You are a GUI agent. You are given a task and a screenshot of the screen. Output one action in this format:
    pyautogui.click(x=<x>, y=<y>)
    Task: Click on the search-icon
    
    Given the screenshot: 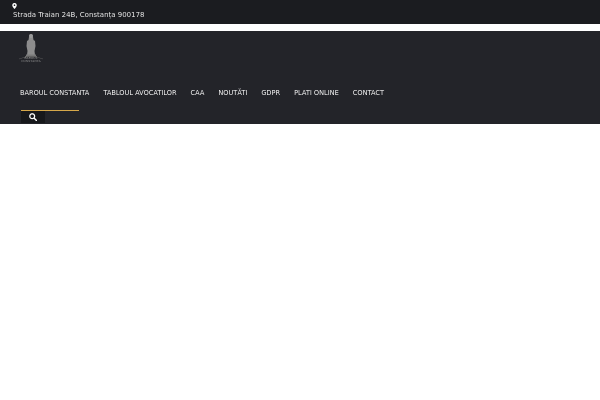 What is the action you would take?
    pyautogui.click(x=33, y=117)
    